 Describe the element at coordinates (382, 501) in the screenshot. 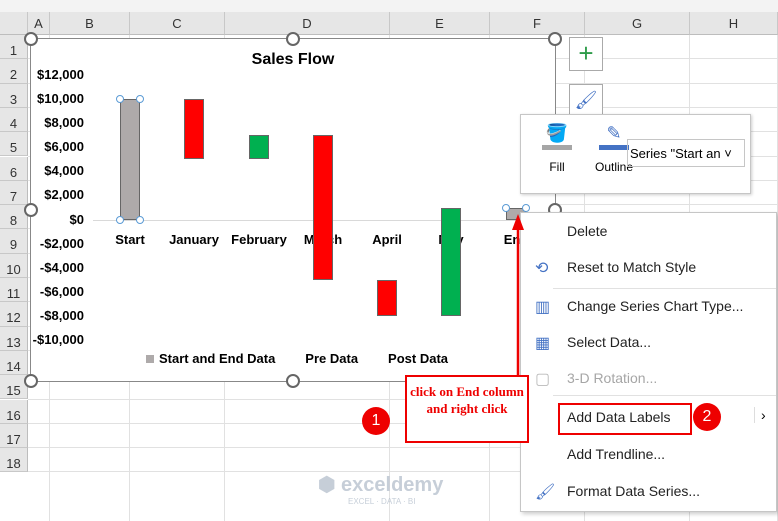

I see `watermark-tag: EXCEL · DATA · BI` at that location.